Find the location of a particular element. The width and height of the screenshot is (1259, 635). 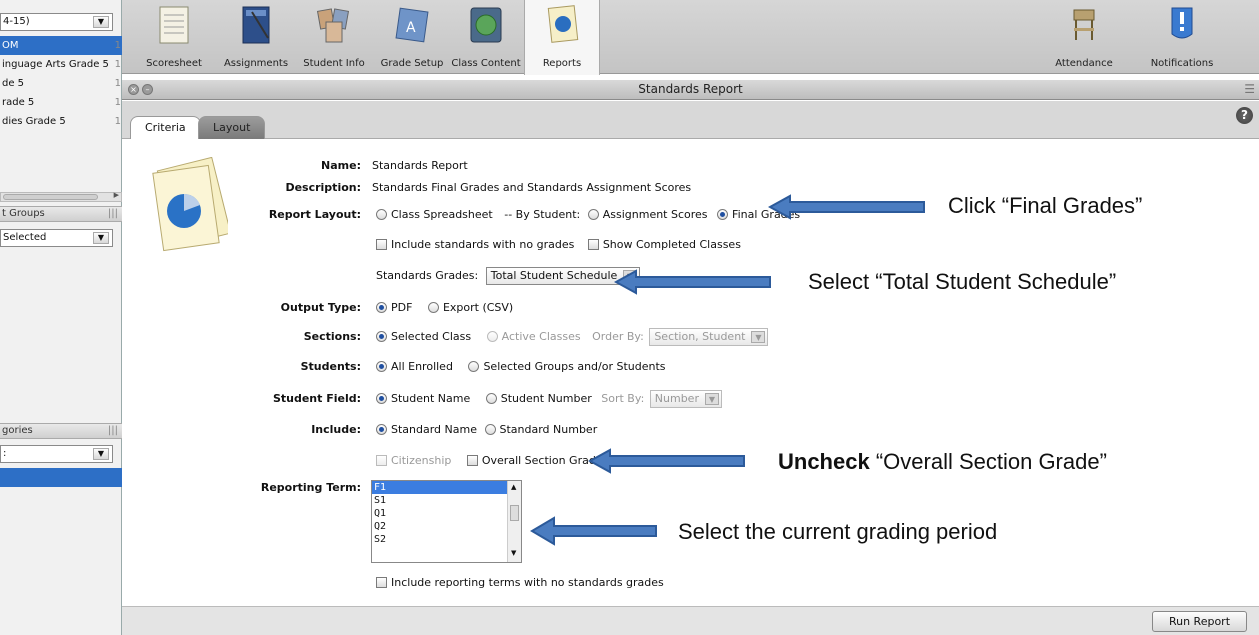

include-label: Include: is located at coordinates (336, 429).